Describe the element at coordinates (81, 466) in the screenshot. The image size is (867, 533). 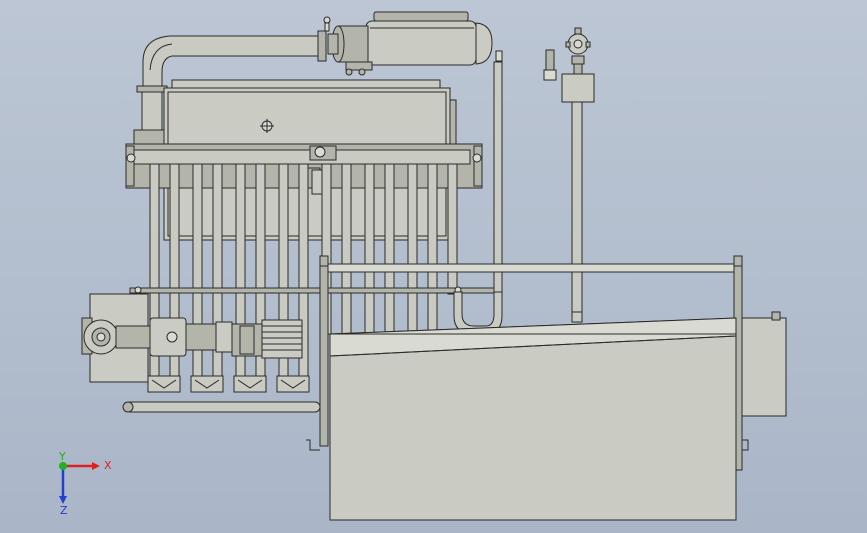
I see `x-axis-arrow` at that location.